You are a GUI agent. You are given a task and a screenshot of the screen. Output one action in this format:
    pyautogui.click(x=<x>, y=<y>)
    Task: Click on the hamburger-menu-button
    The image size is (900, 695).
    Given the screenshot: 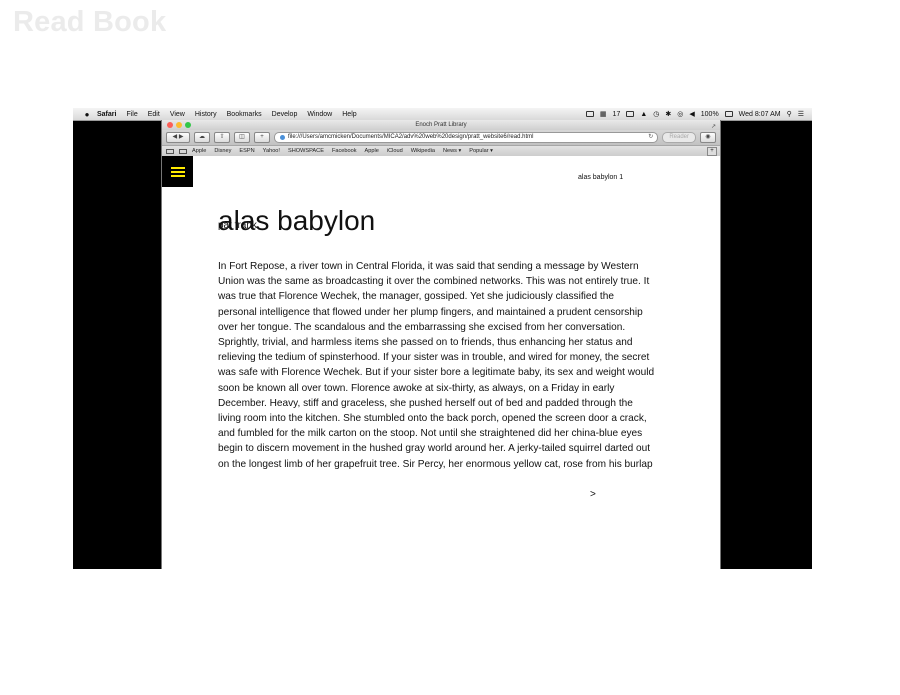 What is the action you would take?
    pyautogui.click(x=177, y=171)
    